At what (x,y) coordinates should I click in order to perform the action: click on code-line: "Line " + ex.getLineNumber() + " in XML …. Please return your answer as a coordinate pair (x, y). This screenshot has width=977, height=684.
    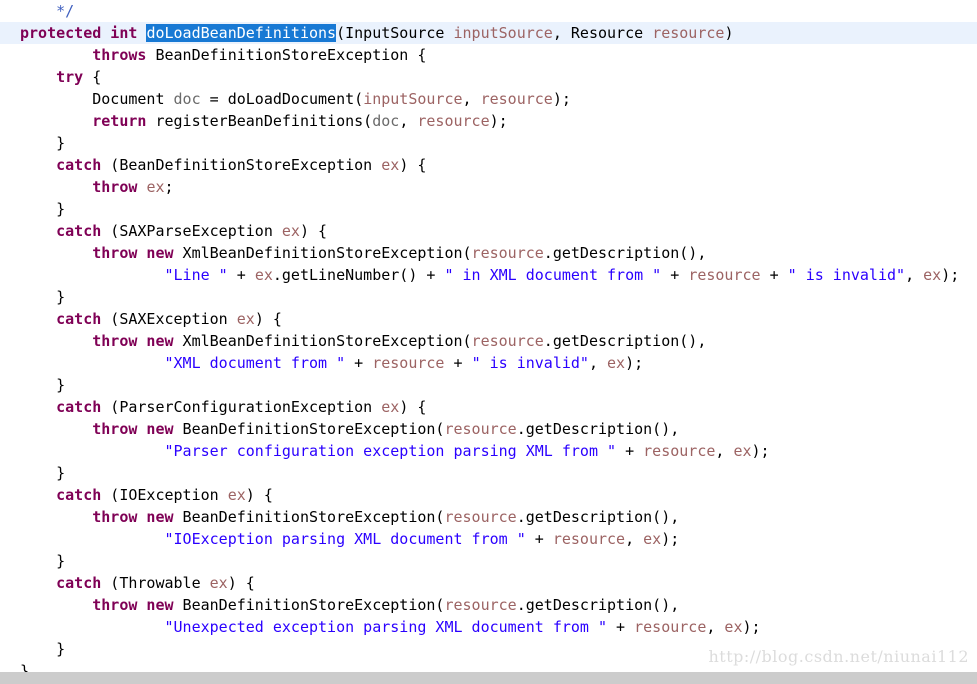
    Looking at the image, I should click on (488, 275).